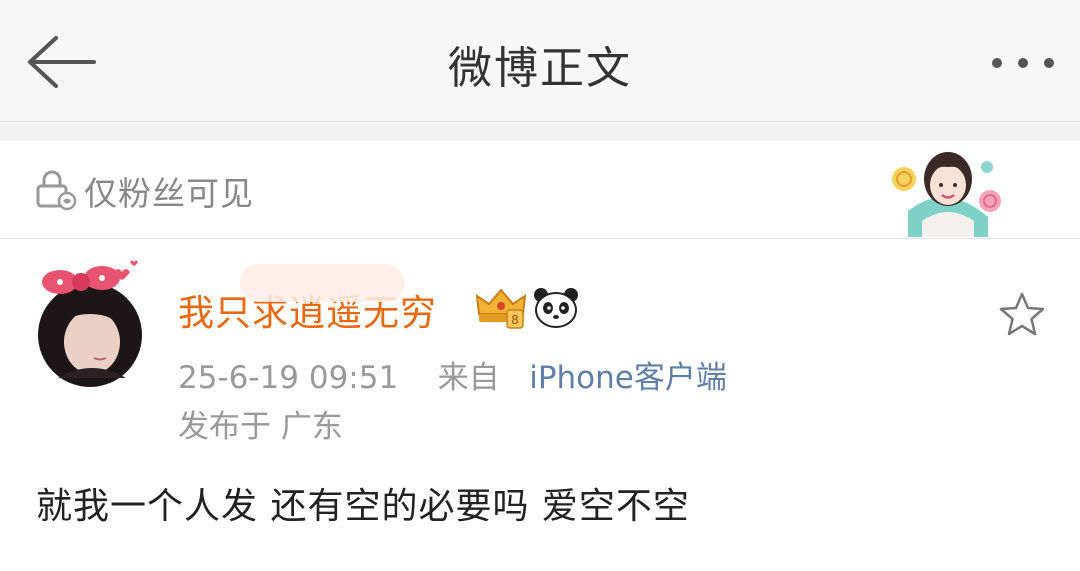  What do you see at coordinates (1022, 314) in the screenshot?
I see `star-outline-icon` at bounding box center [1022, 314].